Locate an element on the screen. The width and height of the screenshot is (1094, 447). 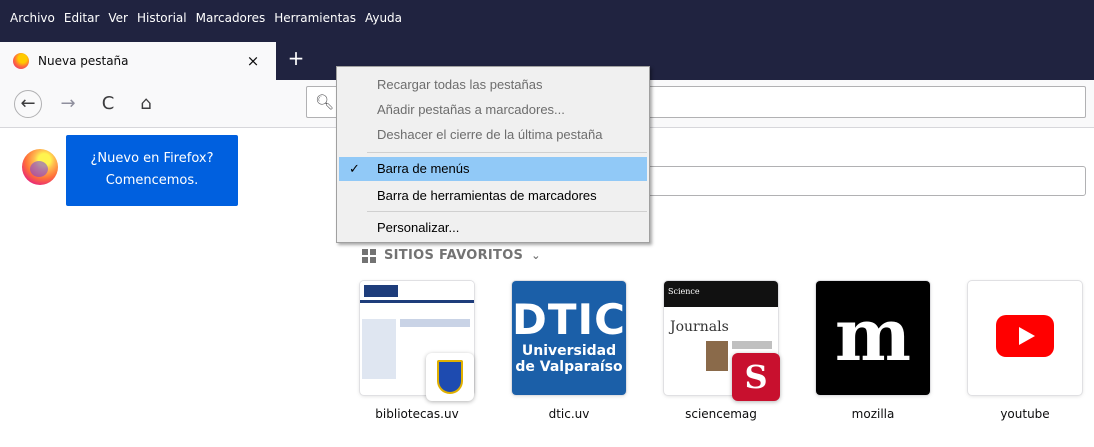
tab-nueva-pestana: Nueva pestaña × is located at coordinates (138, 61).